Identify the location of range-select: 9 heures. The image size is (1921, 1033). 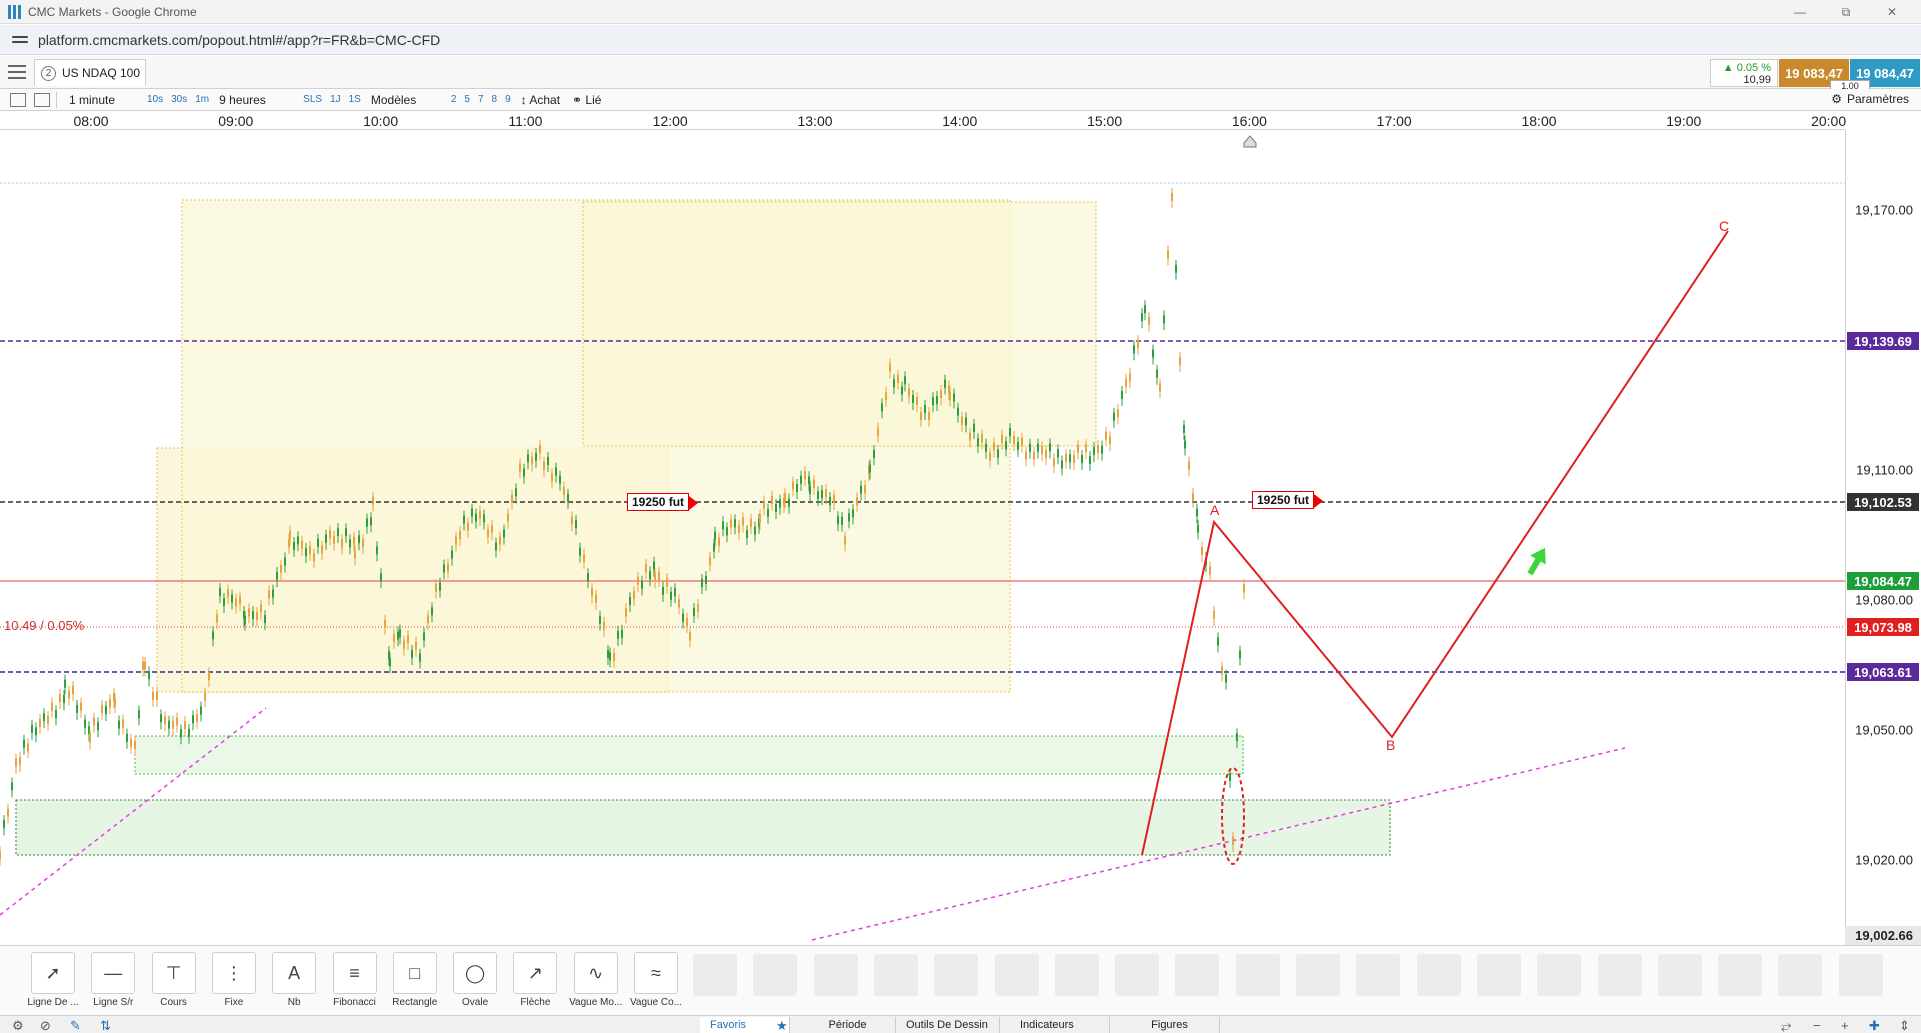
(256, 100).